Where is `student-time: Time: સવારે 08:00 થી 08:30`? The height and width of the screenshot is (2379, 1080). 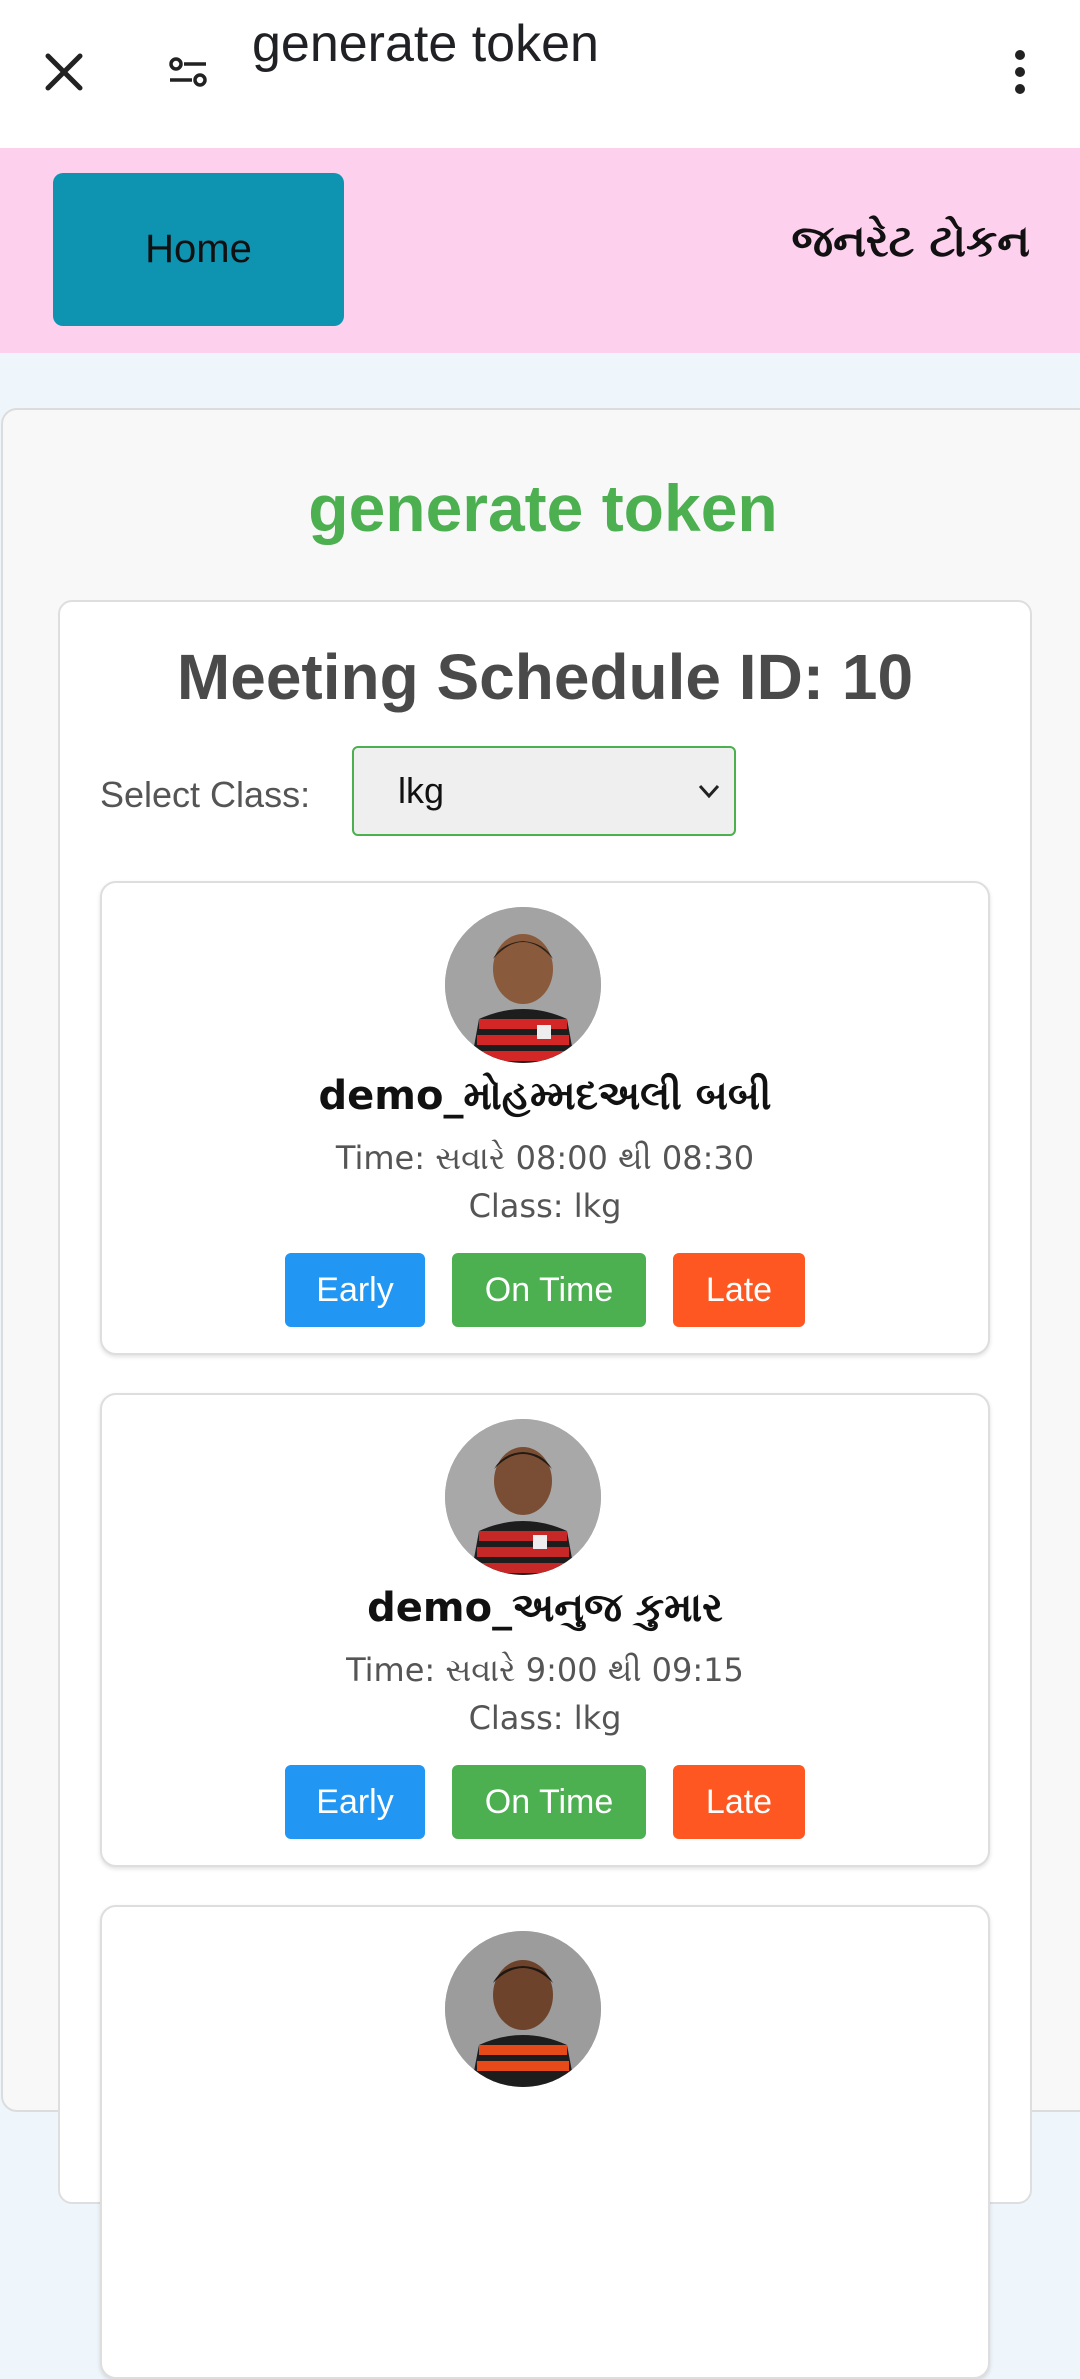 student-time: Time: સવારે 08:00 થી 08:30 is located at coordinates (545, 1158).